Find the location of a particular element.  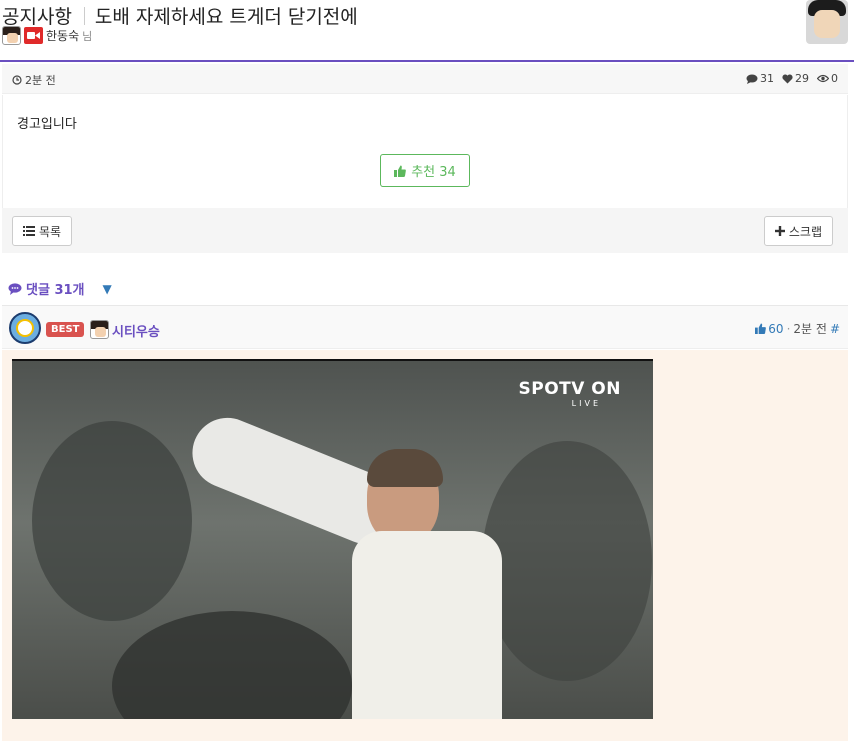

comment-like: 60 is located at coordinates (769, 328).